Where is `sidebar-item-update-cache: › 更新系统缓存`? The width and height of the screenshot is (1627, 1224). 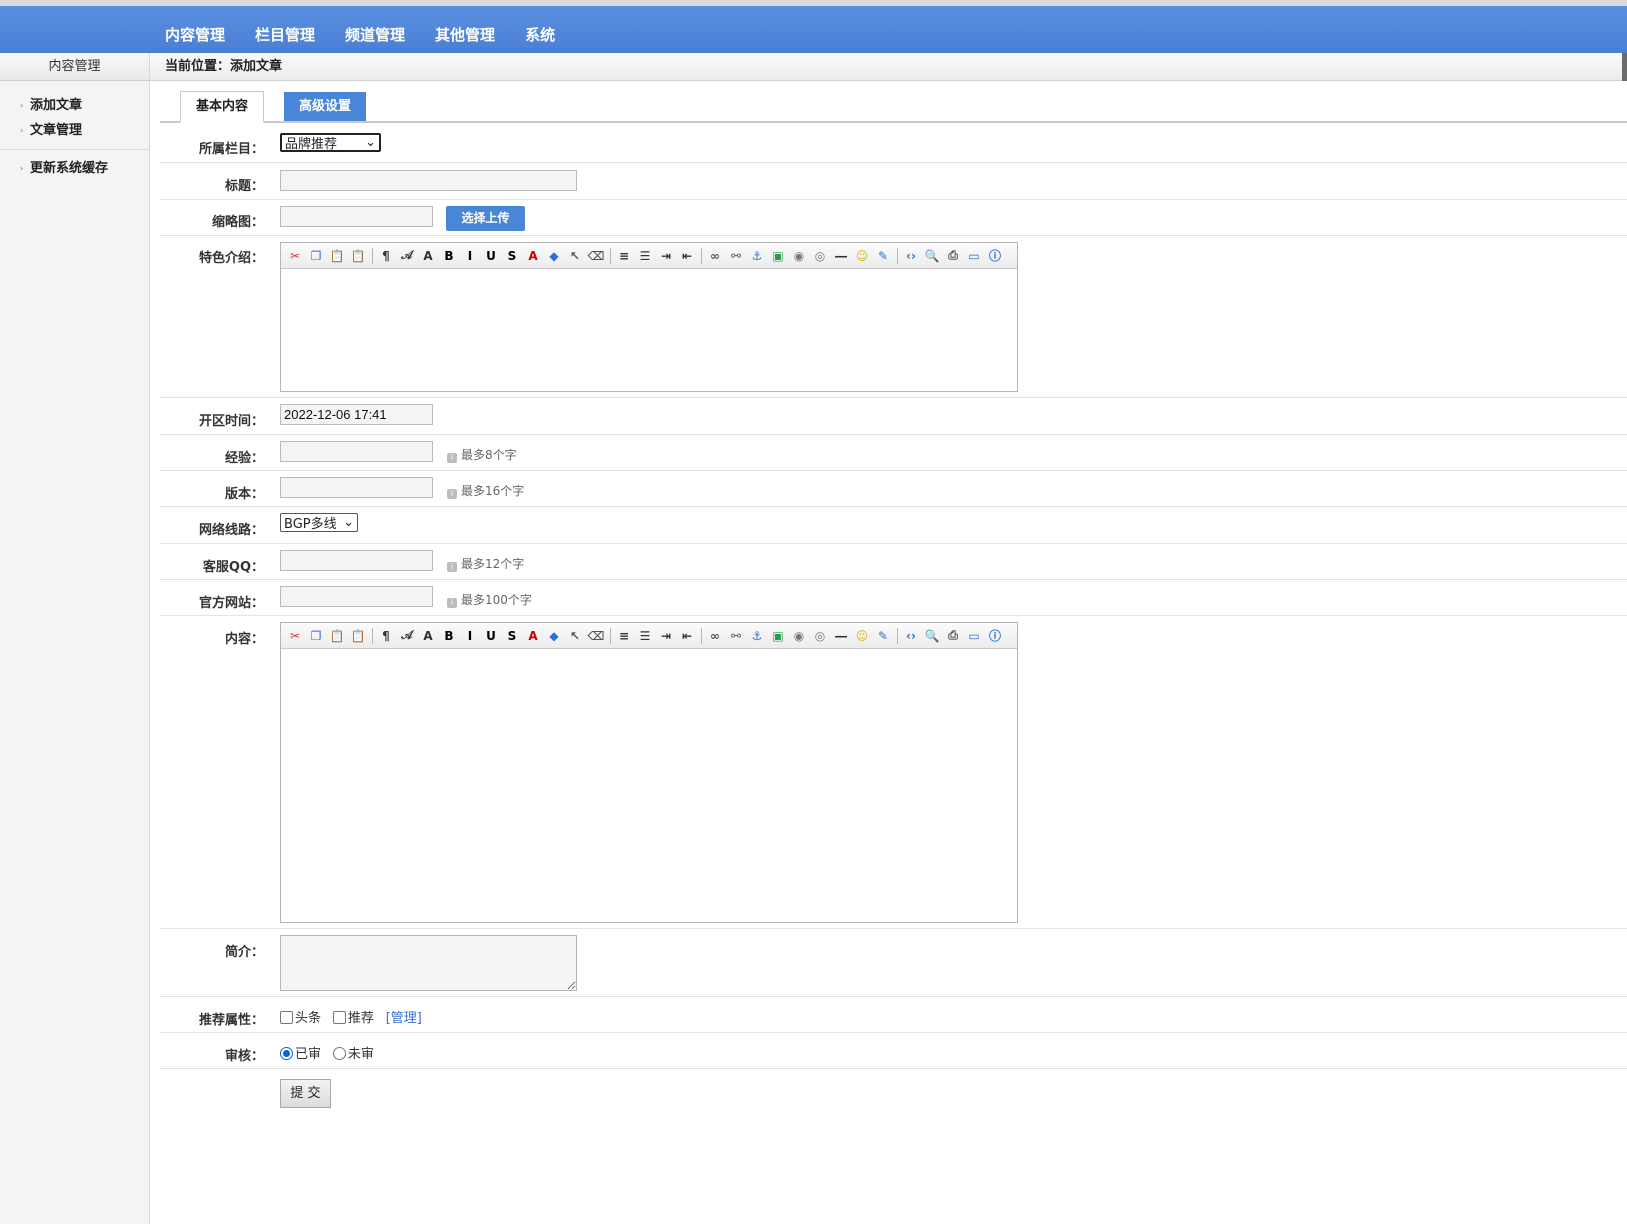 sidebar-item-update-cache: › 更新系统缓存 is located at coordinates (74, 168).